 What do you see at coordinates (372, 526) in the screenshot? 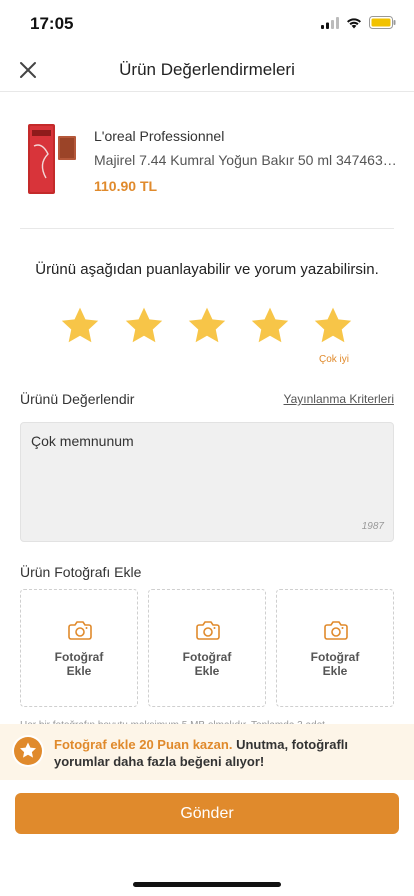
I see `char-counter: 1987` at bounding box center [372, 526].